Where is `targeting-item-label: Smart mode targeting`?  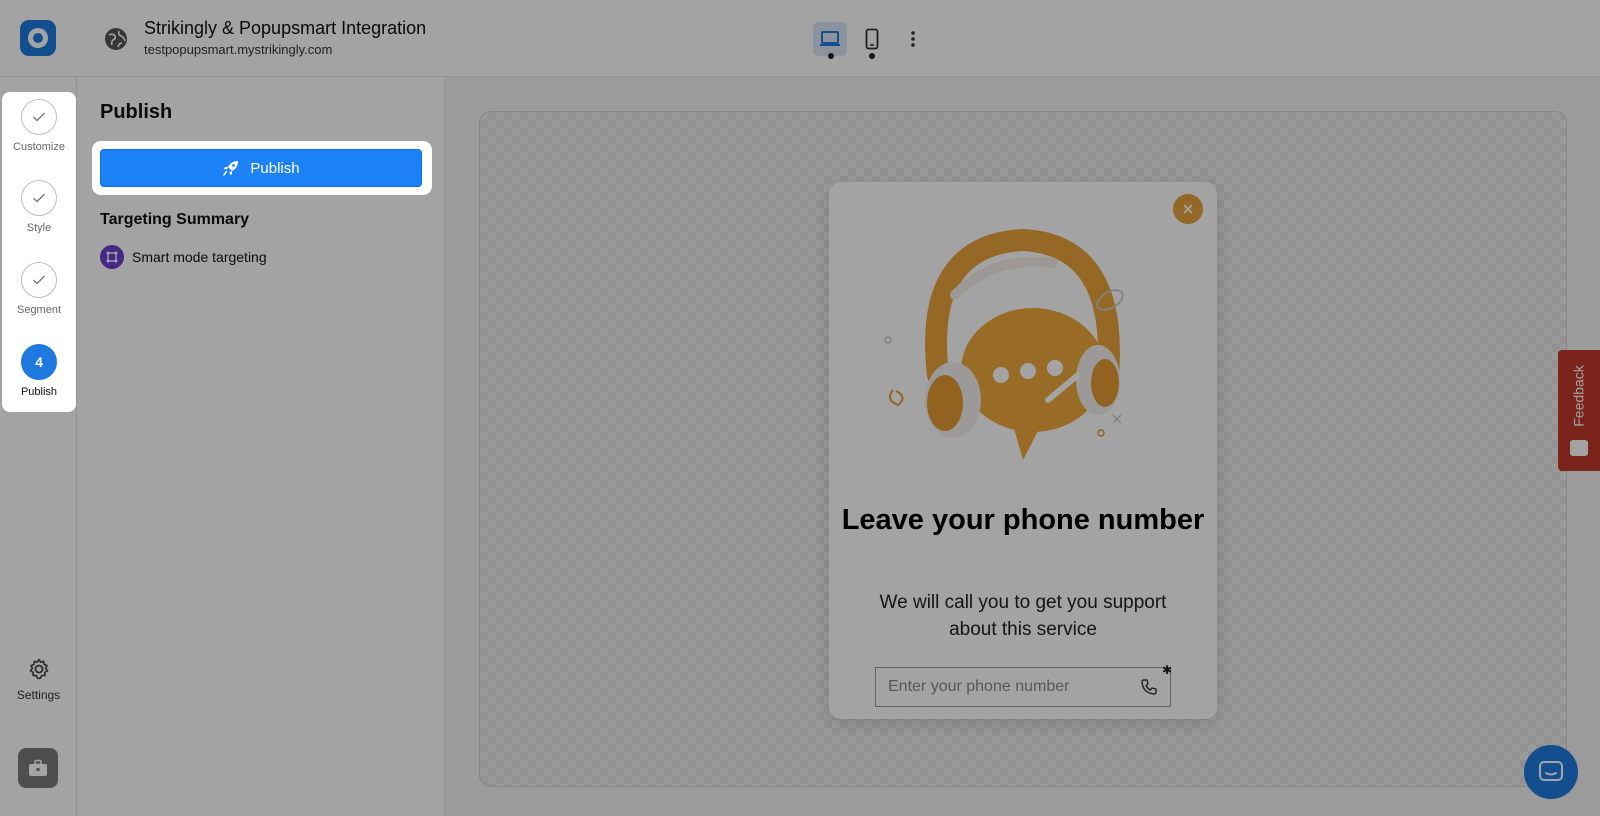
targeting-item-label: Smart mode targeting is located at coordinates (199, 257).